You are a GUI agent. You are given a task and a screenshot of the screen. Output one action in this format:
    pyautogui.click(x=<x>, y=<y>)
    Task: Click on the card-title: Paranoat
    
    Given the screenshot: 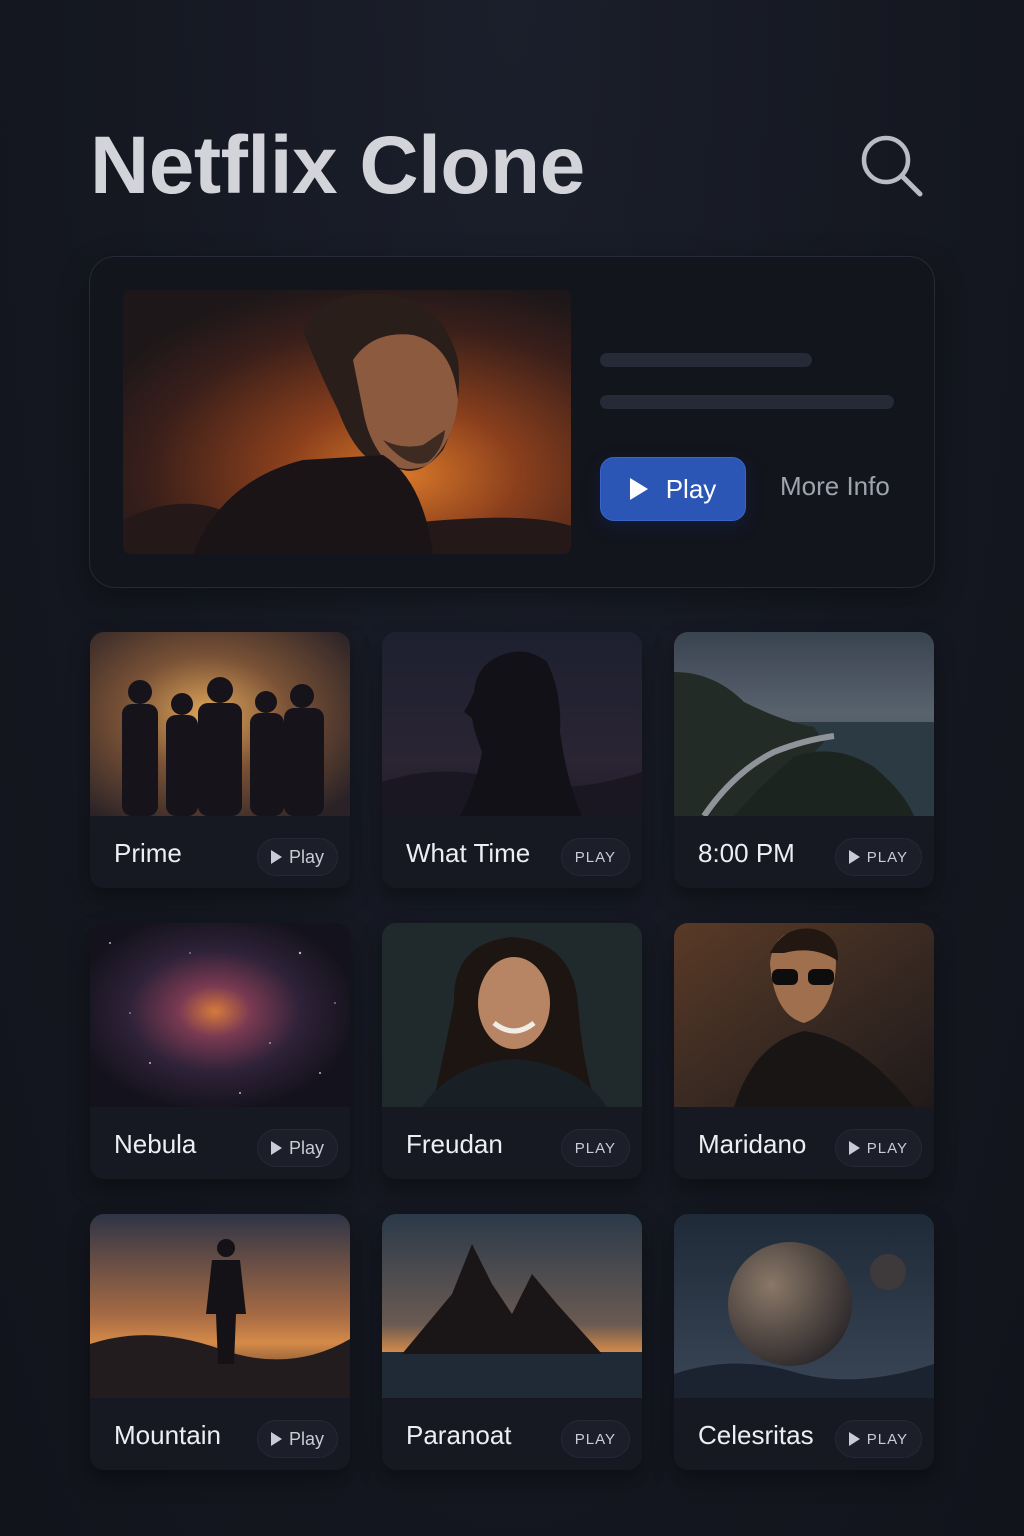 What is the action you would take?
    pyautogui.click(x=459, y=1435)
    